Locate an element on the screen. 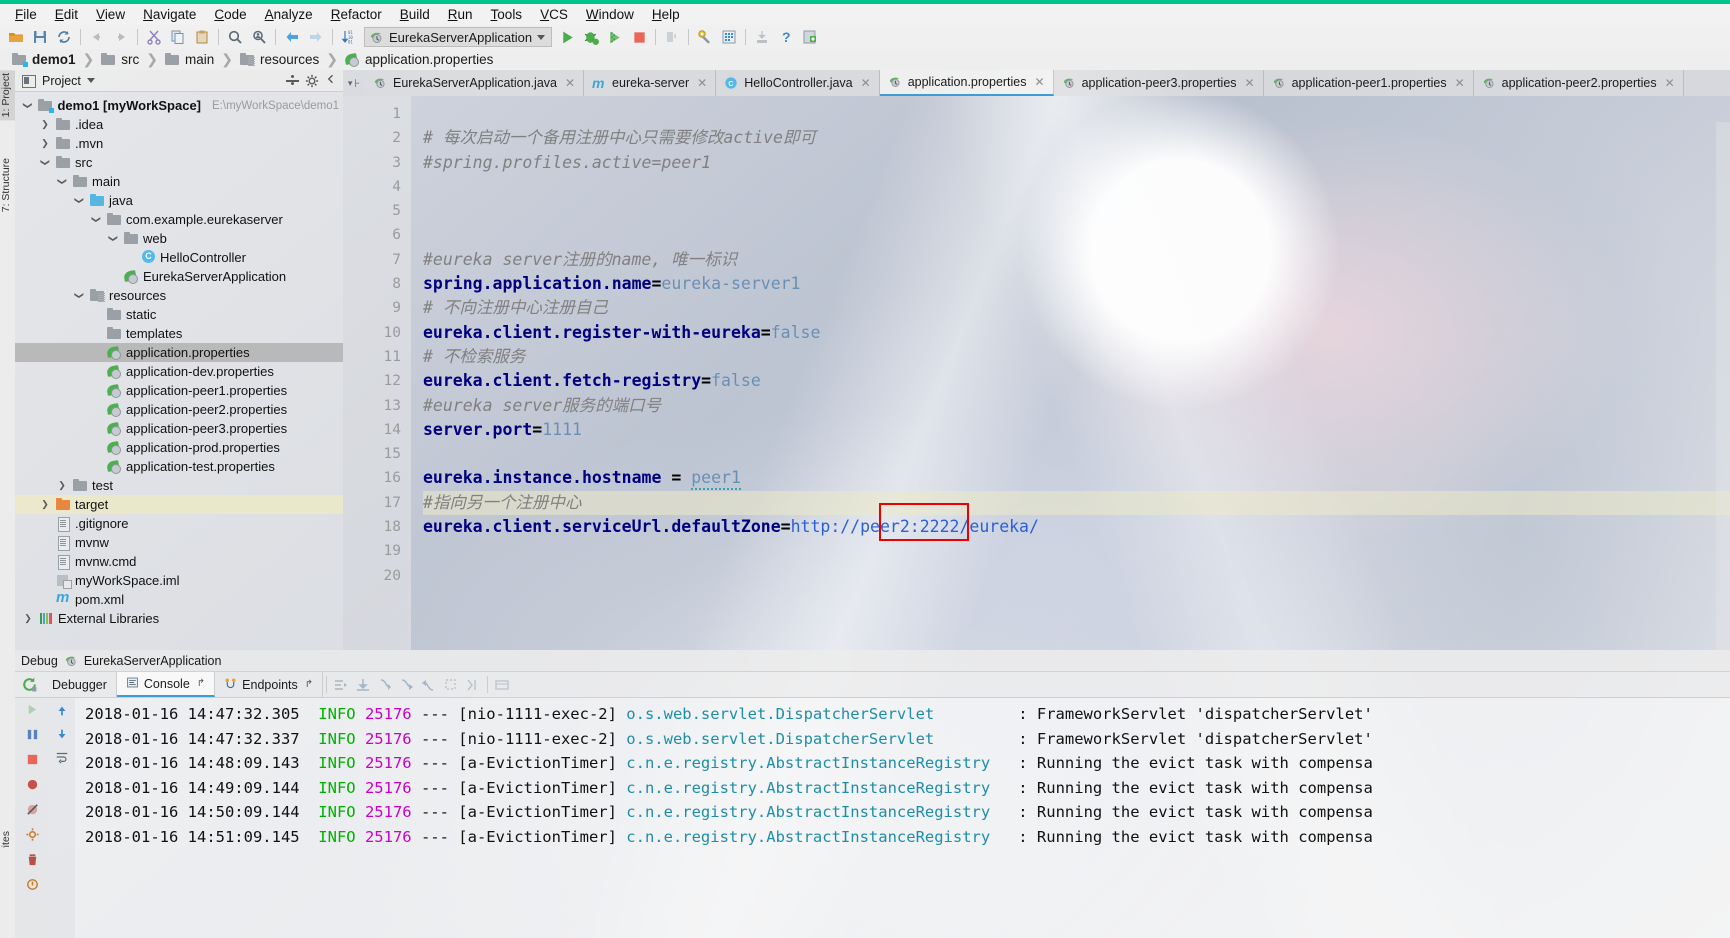 Image resolution: width=1730 pixels, height=938 pixels. tree-node-application-peer1-properties: application-peer1.properties is located at coordinates (179, 390).